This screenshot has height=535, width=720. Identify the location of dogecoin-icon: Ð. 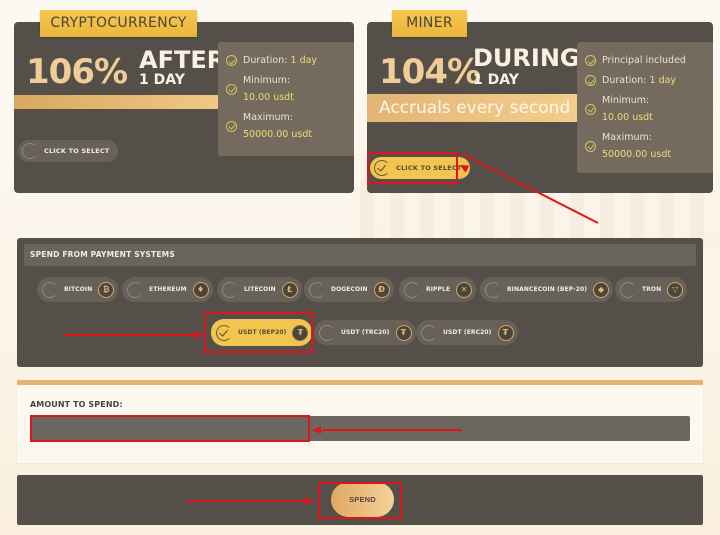
(381, 289).